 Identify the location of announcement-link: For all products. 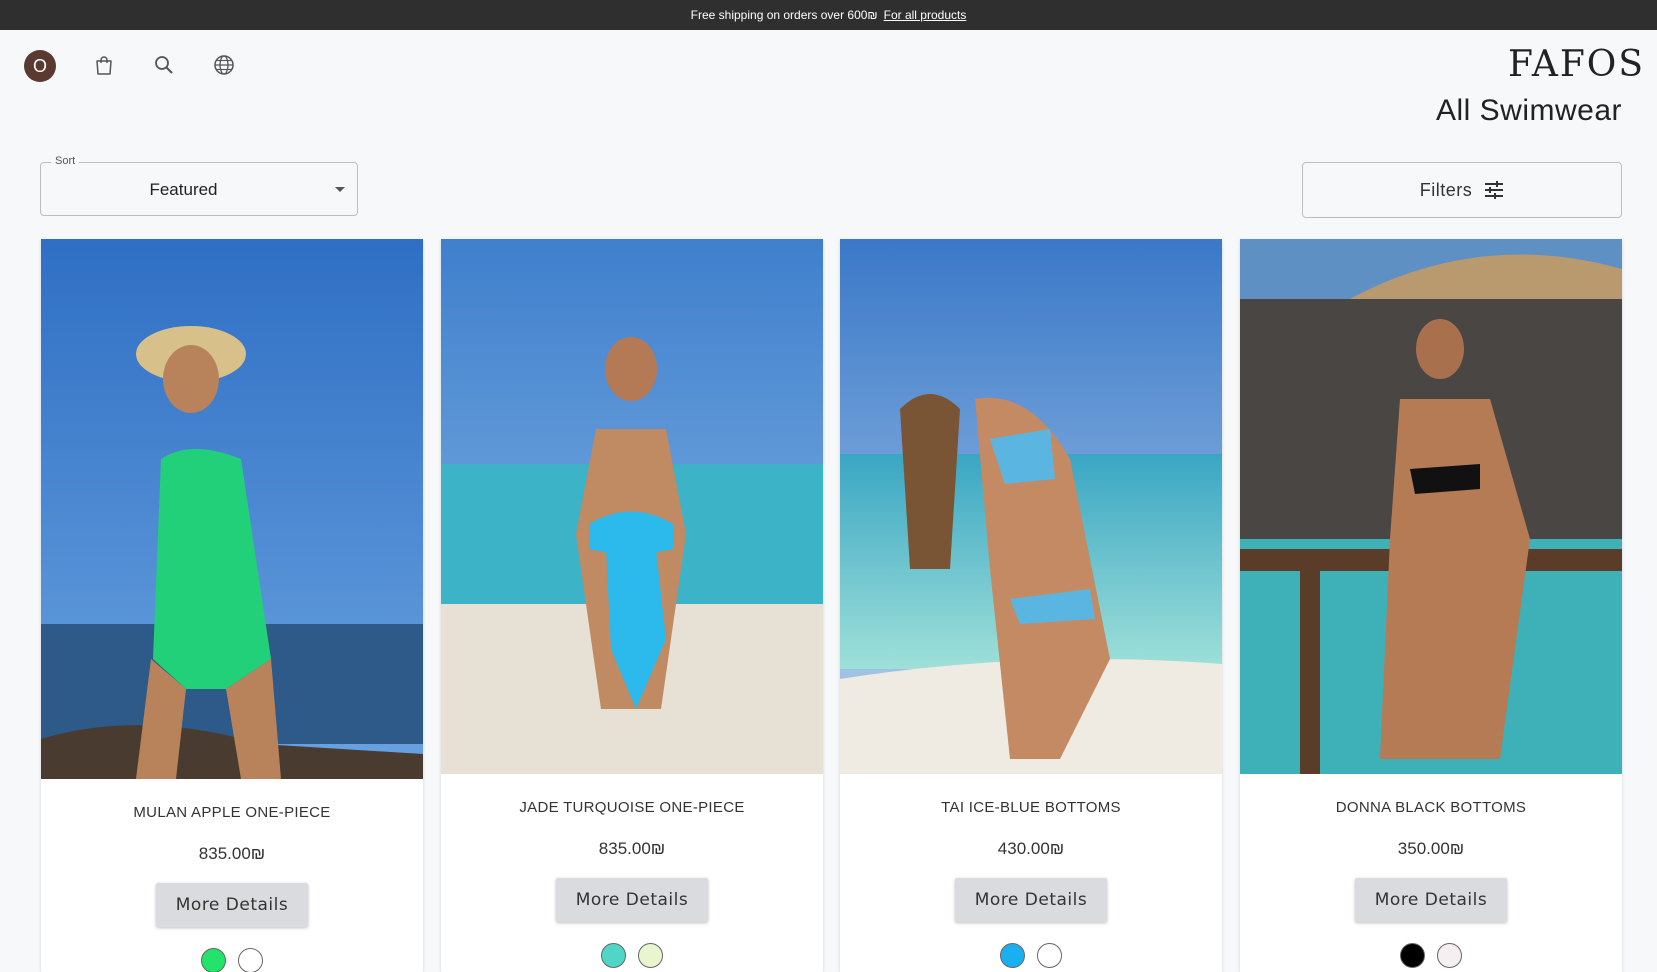
(925, 15).